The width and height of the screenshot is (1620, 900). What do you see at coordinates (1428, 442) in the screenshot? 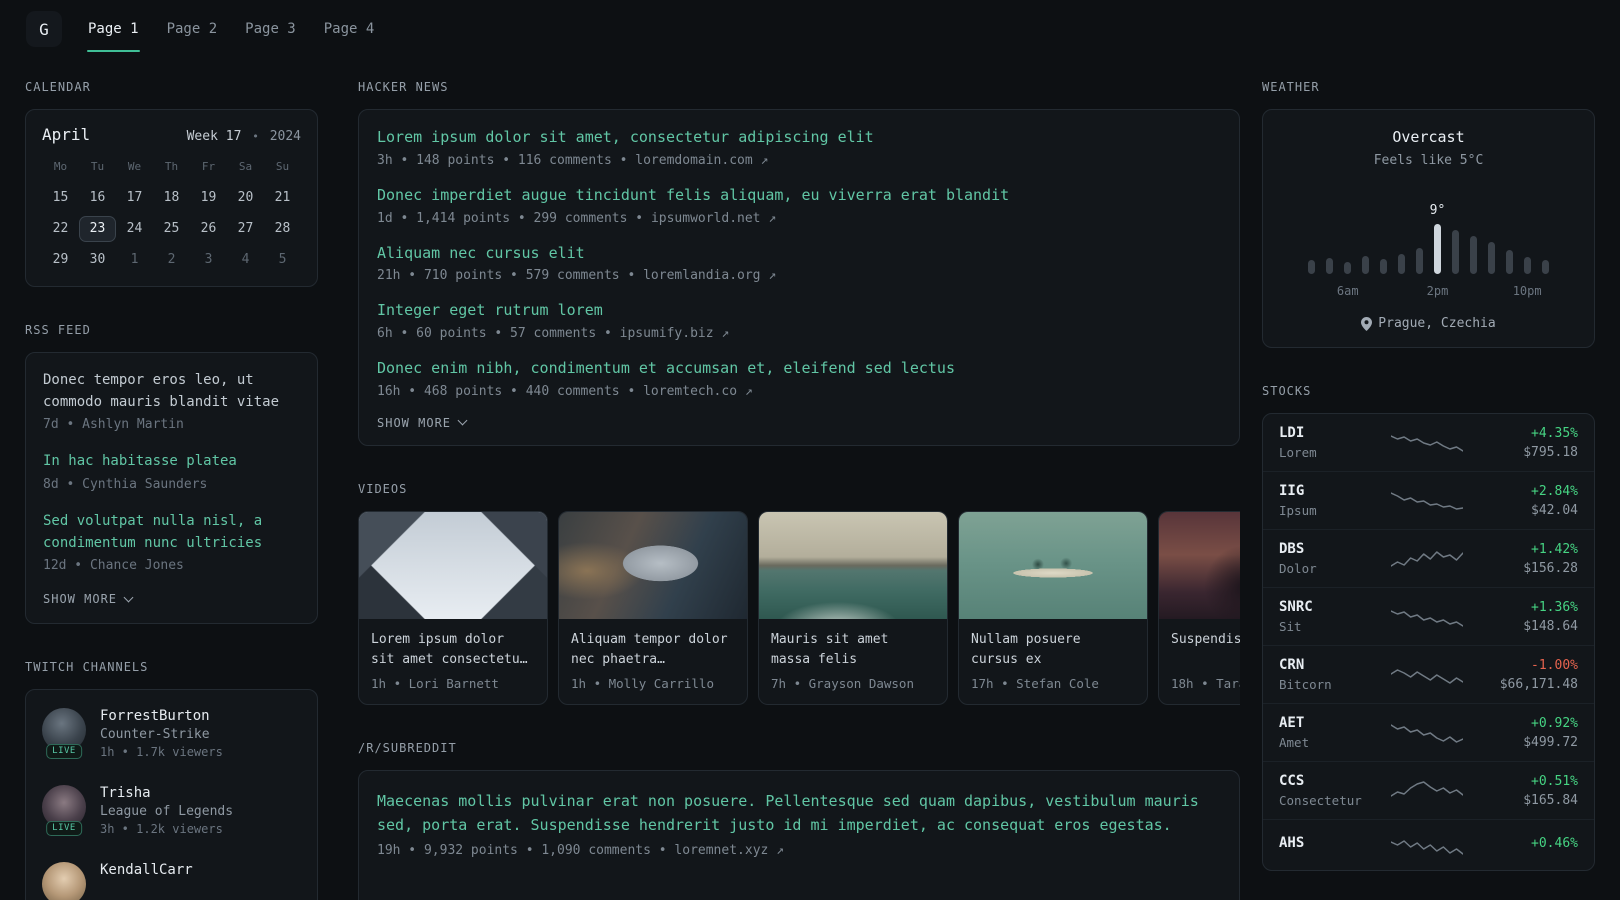
I see `stock-row: LDI Lorem +4.35% $795.18` at bounding box center [1428, 442].